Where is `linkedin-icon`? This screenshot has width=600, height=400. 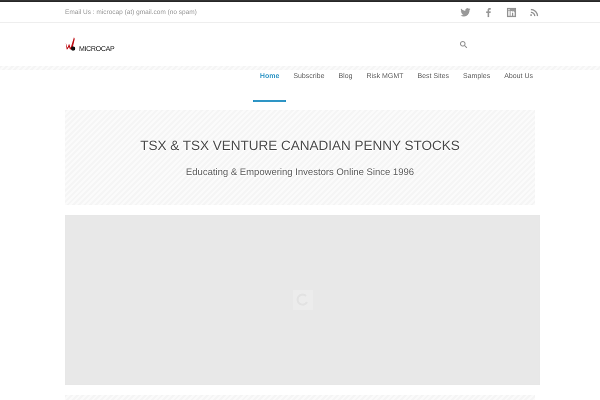 linkedin-icon is located at coordinates (511, 12).